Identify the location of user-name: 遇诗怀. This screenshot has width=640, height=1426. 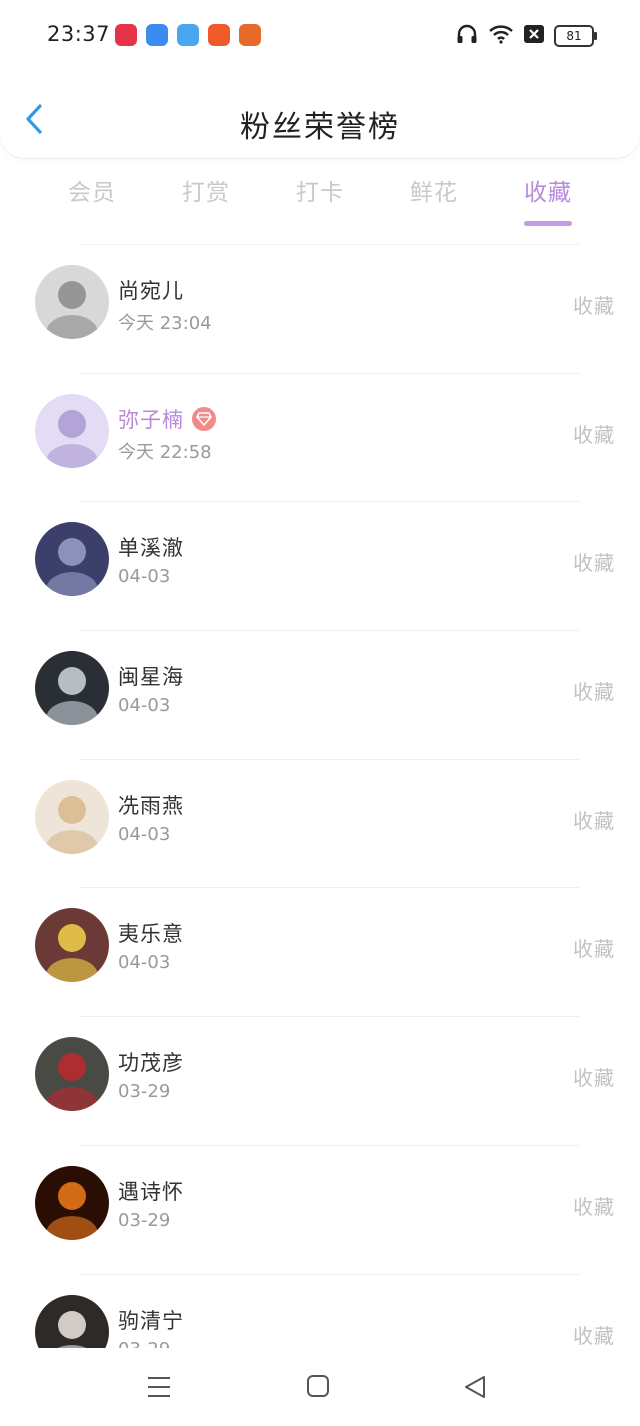
(151, 1191).